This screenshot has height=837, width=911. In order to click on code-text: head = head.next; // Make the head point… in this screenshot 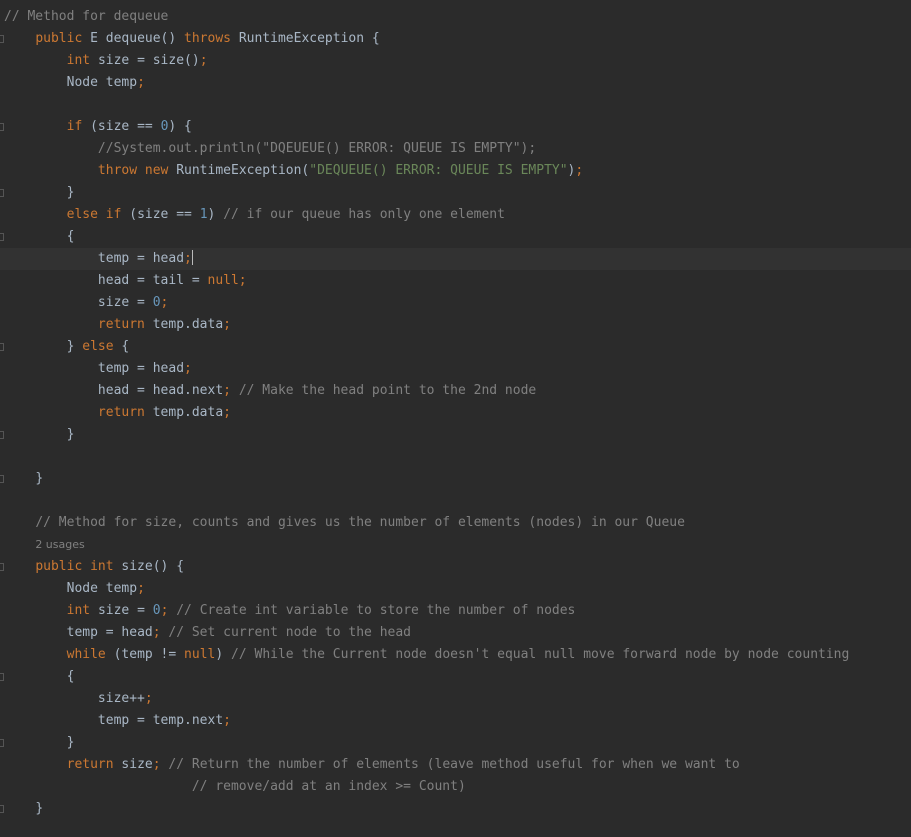, I will do `click(270, 391)`.